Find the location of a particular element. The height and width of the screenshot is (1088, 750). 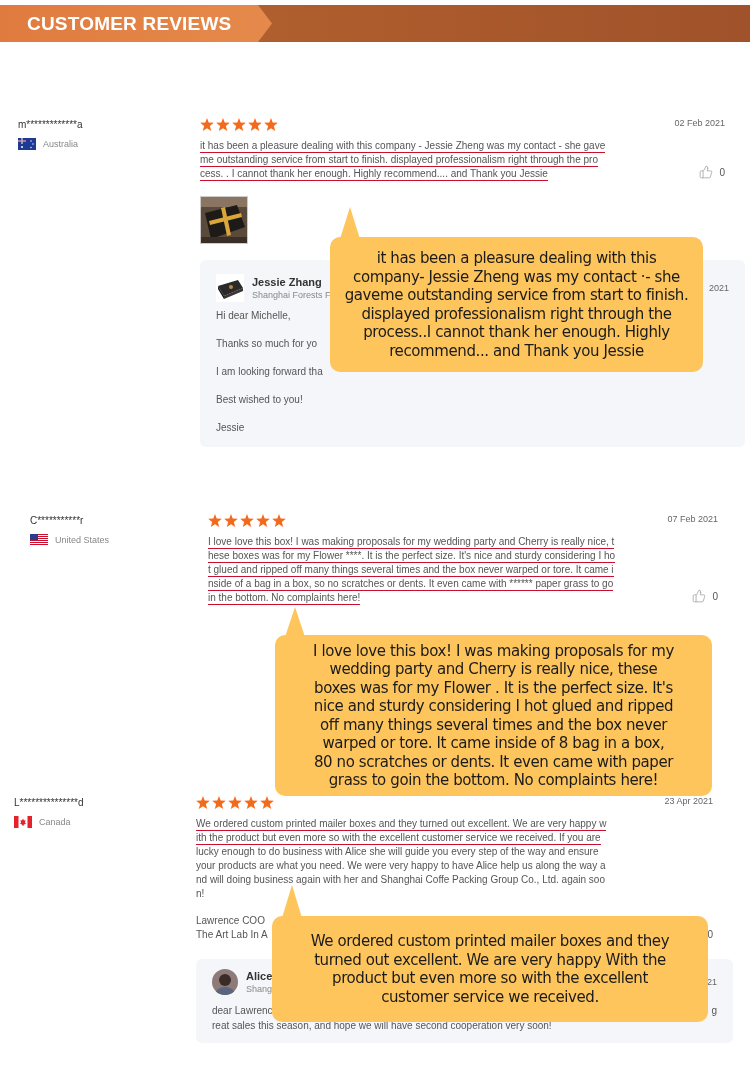

callout-text: We ordered custom printed mailer boxes and they turned out excellent. We are very happy With the product but even more so with the excellent customer service we received. is located at coordinates (490, 969).